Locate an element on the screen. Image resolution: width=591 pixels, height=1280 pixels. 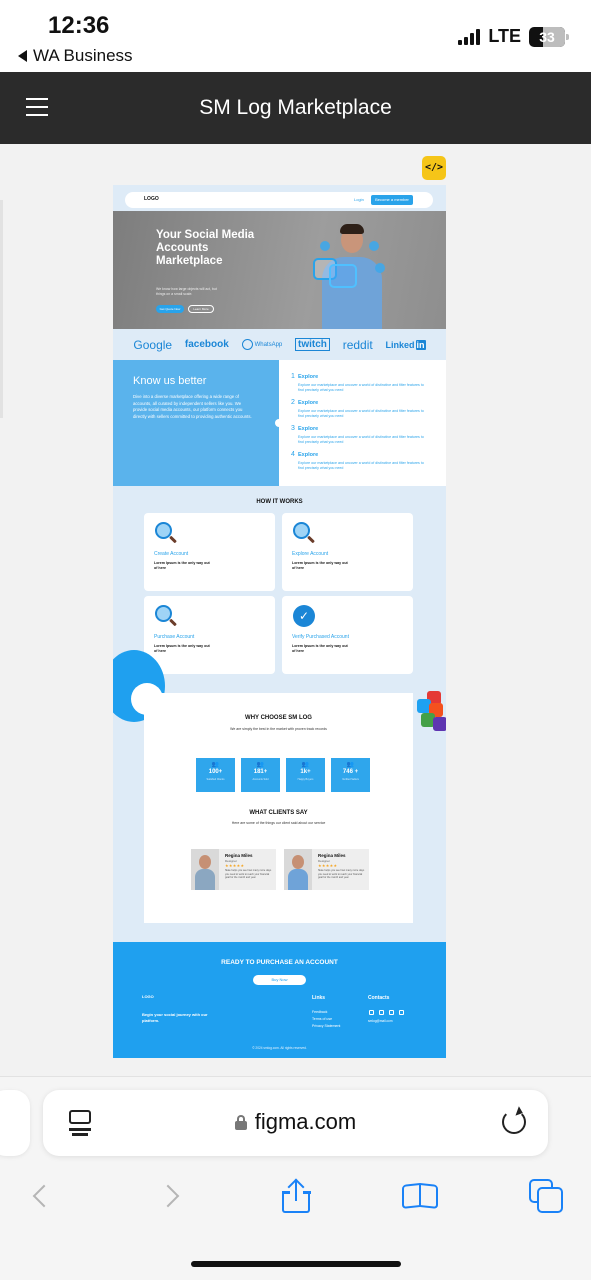
tabs-icon is located at coordinates (546, 1196).